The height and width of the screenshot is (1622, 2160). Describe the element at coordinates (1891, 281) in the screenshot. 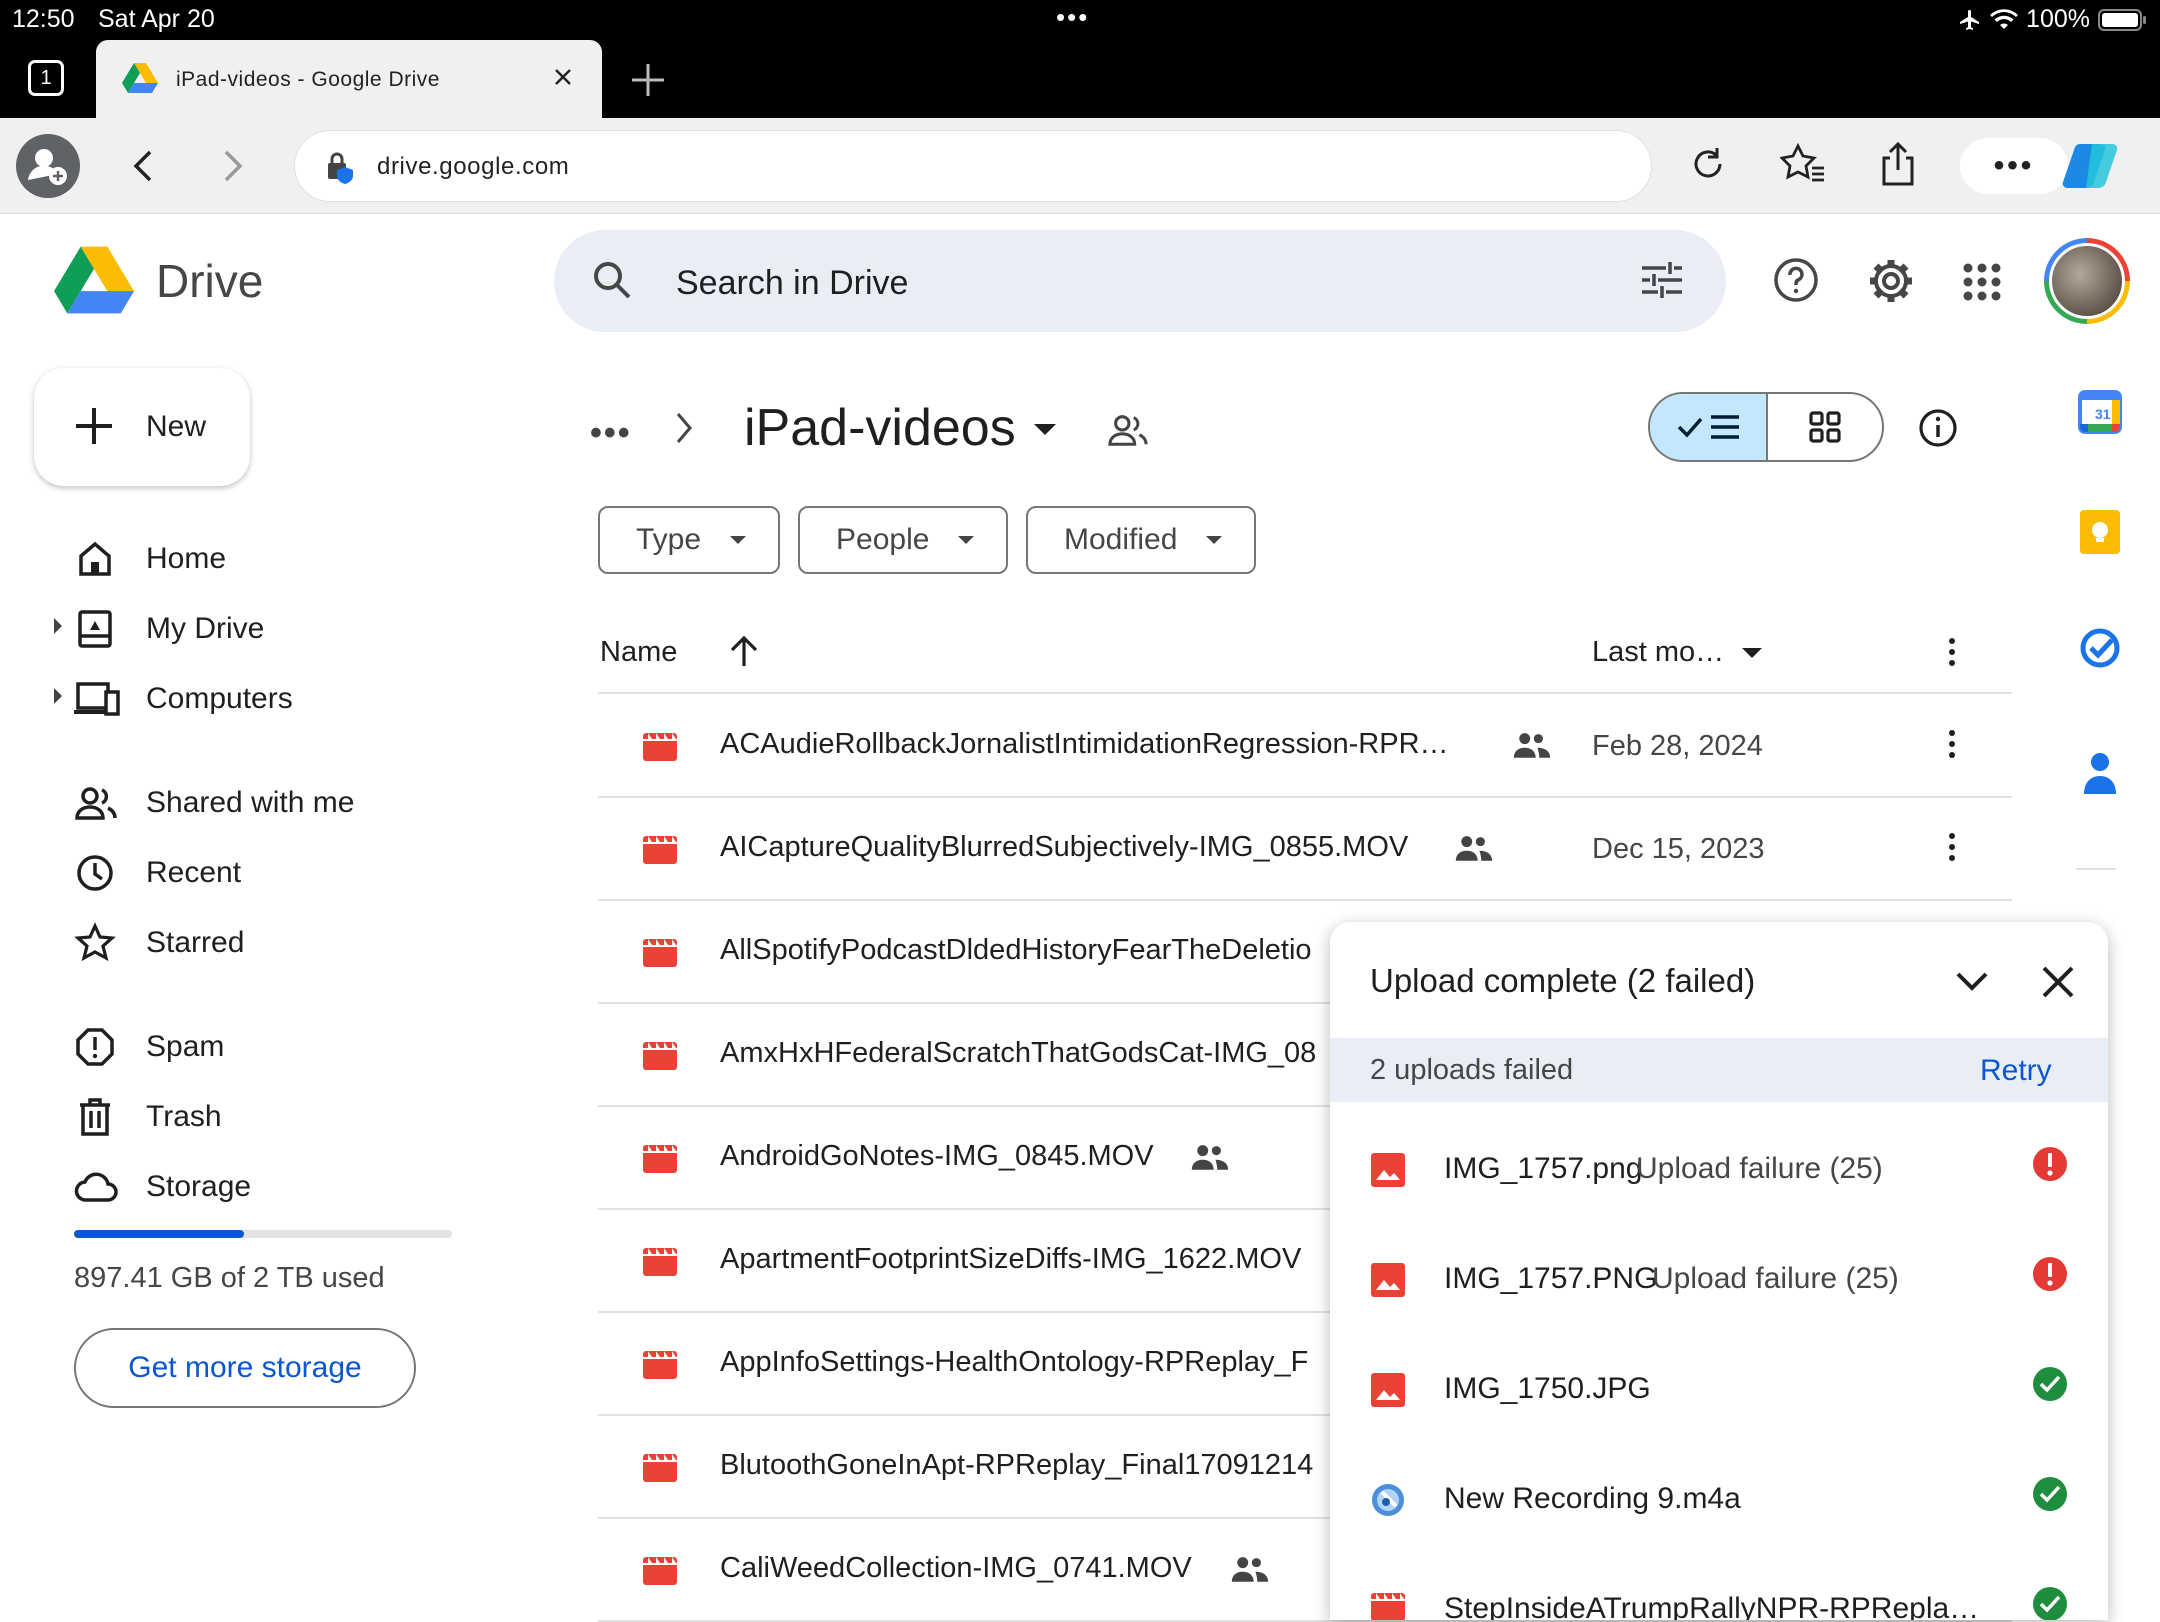

I see `settings-gear-icon` at that location.